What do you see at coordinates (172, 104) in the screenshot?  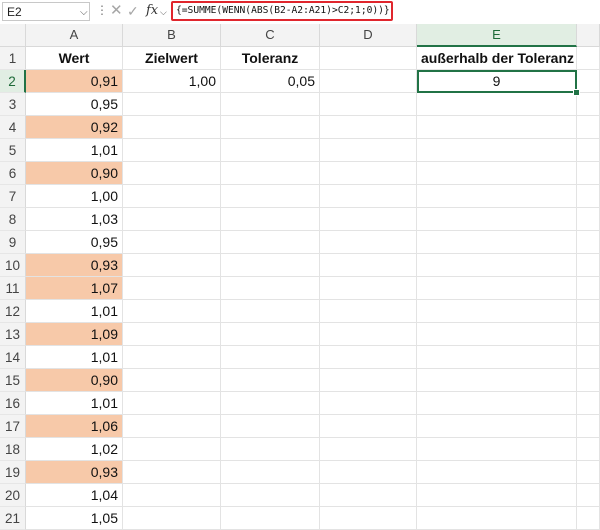 I see `cell-b3` at bounding box center [172, 104].